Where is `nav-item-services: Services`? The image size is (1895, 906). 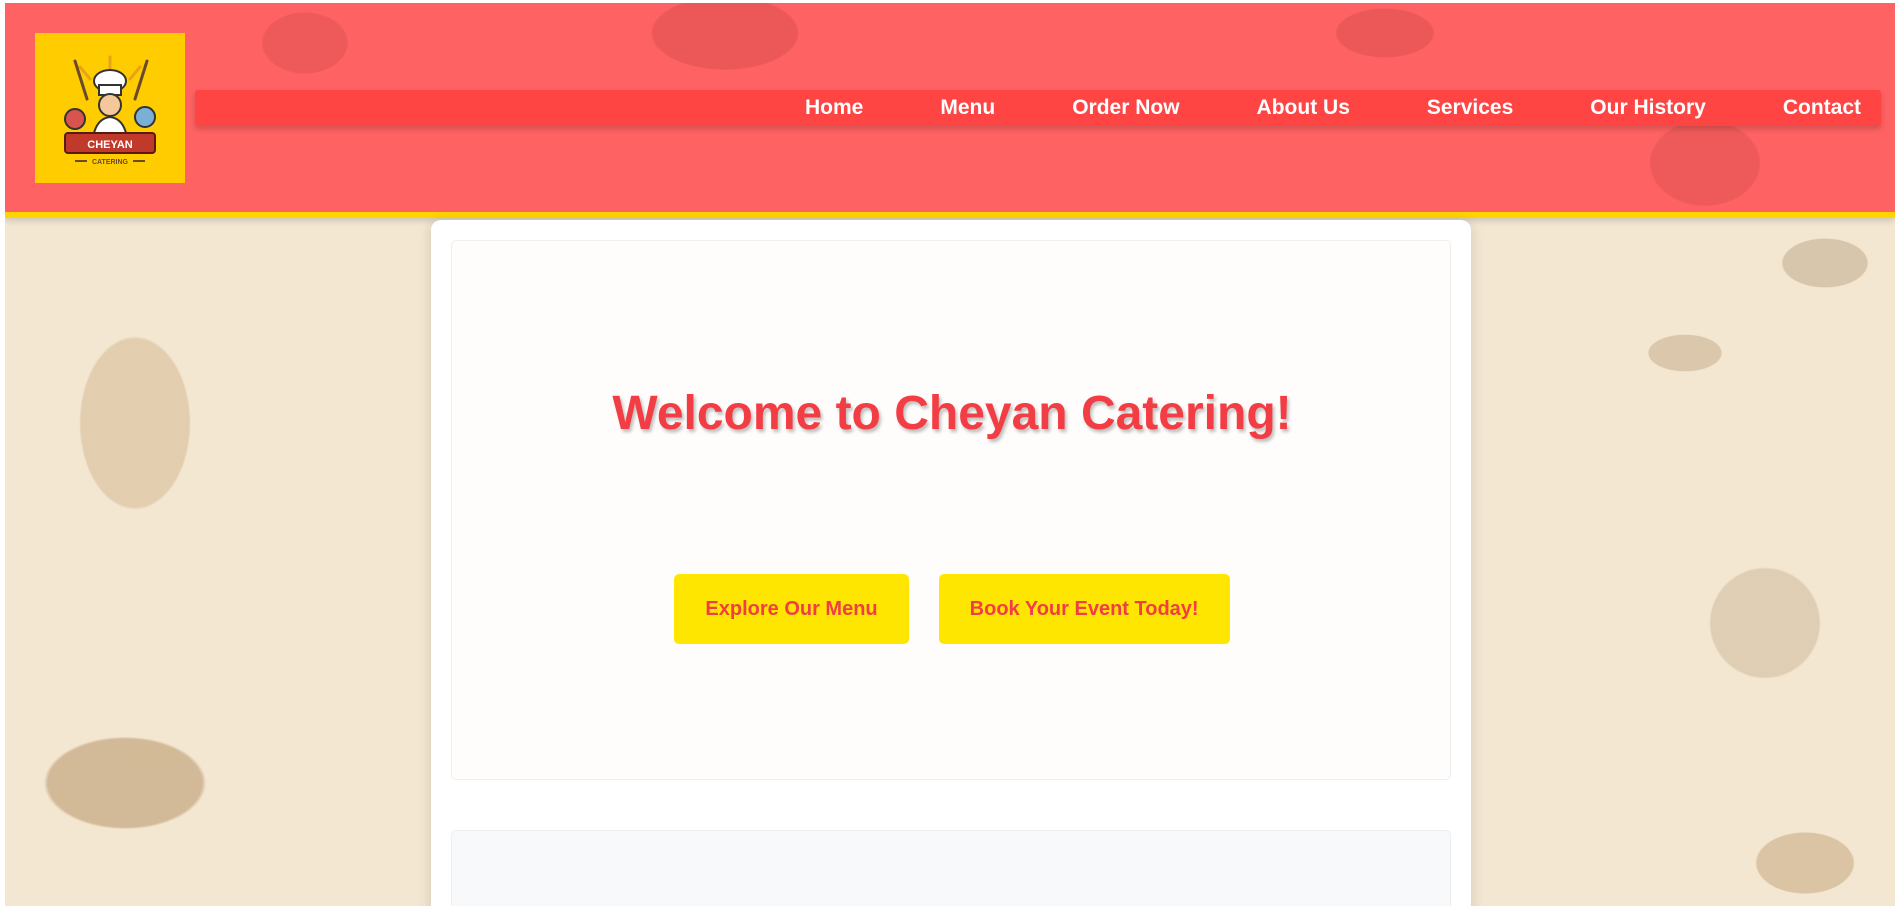
nav-item-services: Services is located at coordinates (1470, 108).